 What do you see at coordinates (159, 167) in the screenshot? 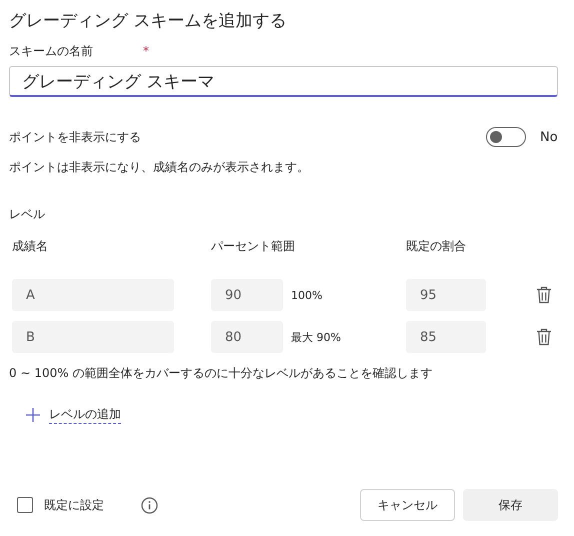
I see `help-text: ポイントは非表示になり、成績名のみが表示されます。` at bounding box center [159, 167].